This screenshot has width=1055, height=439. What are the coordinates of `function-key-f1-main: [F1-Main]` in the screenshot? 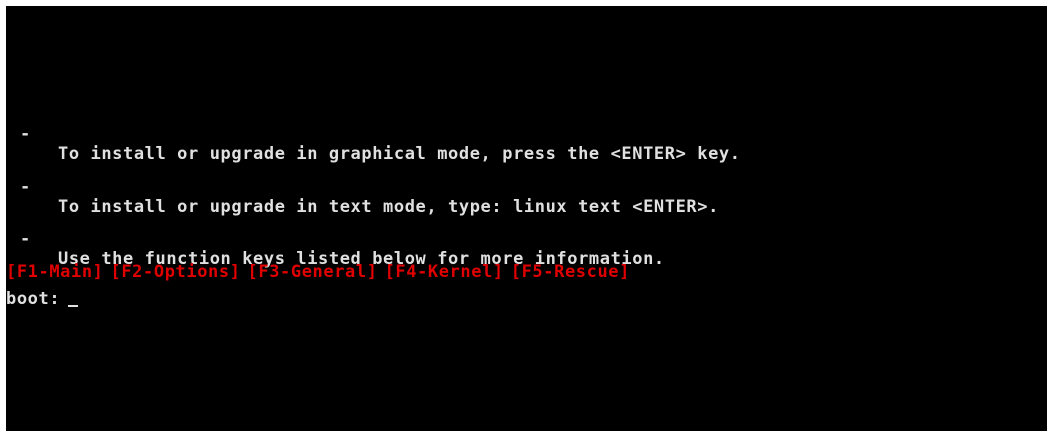 It's located at (55, 272).